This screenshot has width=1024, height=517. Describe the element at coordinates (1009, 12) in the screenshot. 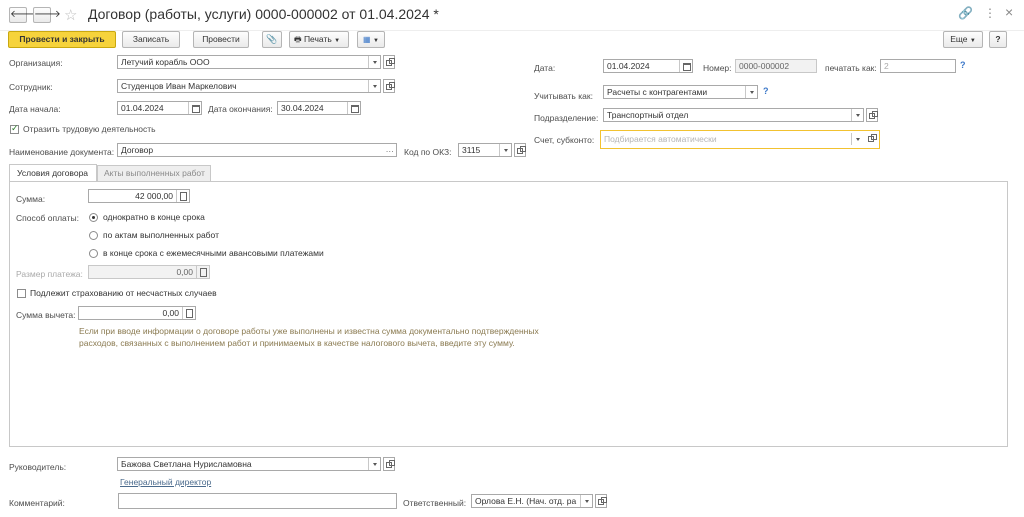

I see `close-icon: ×` at that location.